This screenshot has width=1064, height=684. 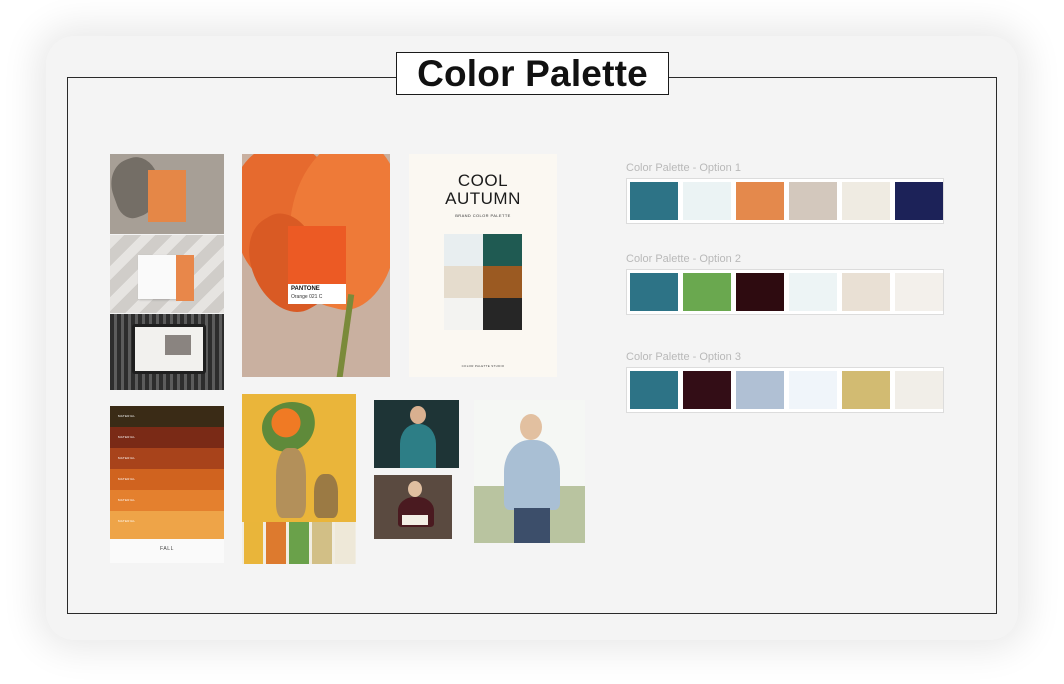 I want to click on option-3-strip, so click(x=785, y=390).